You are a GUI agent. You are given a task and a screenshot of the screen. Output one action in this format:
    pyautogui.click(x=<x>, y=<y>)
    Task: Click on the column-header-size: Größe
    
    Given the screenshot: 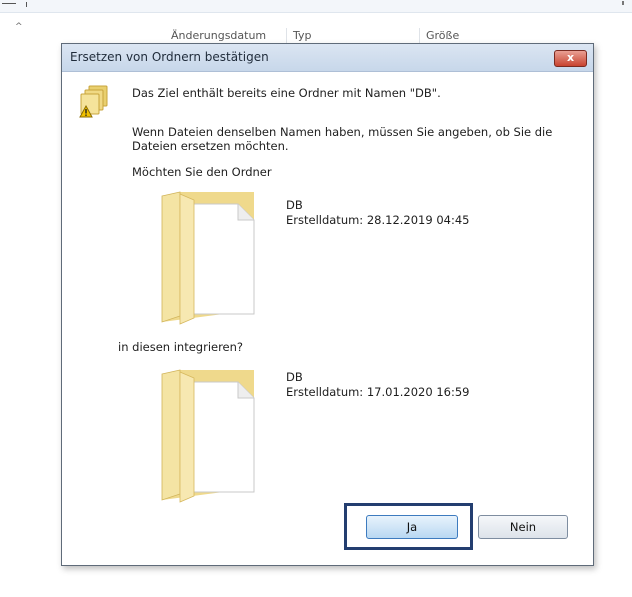 What is the action you would take?
    pyautogui.click(x=439, y=36)
    